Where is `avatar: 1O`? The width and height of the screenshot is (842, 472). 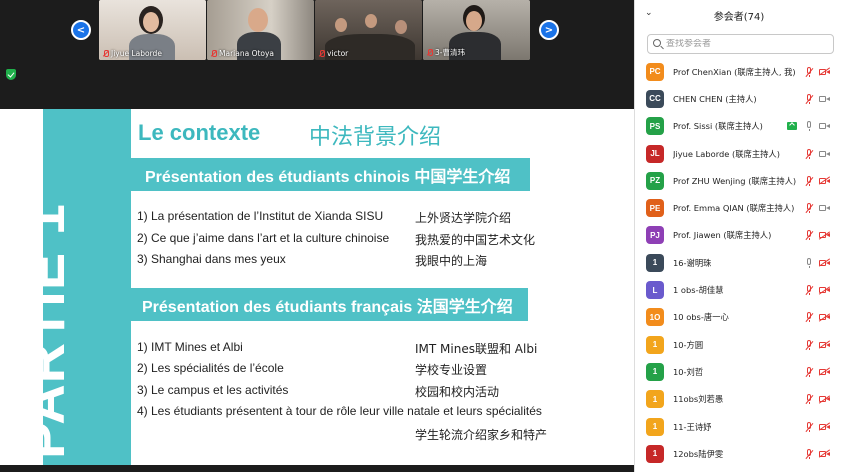 avatar: 1O is located at coordinates (655, 317).